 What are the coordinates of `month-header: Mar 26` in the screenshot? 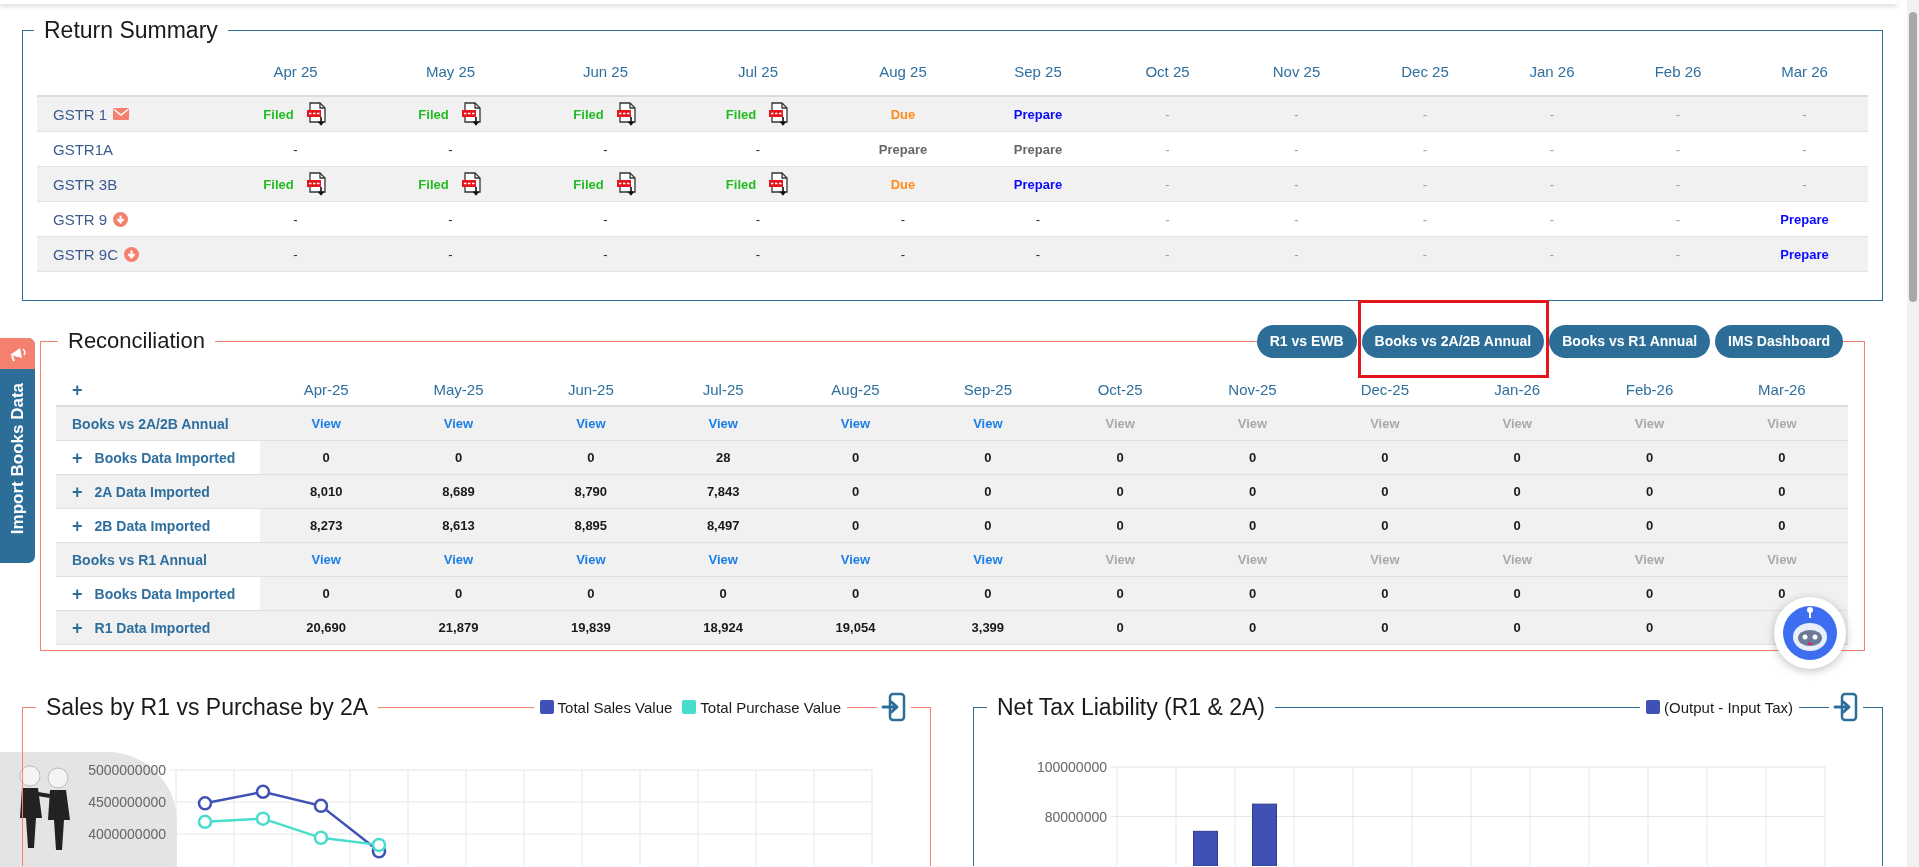 It's located at (1804, 71).